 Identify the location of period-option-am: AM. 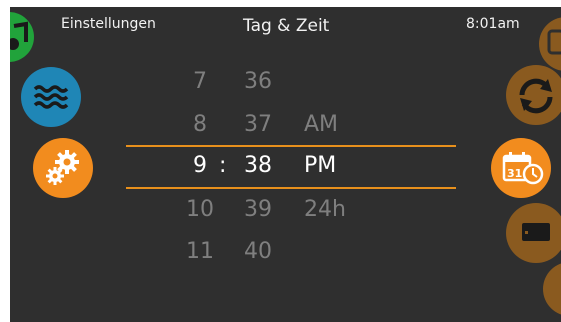
(344, 124).